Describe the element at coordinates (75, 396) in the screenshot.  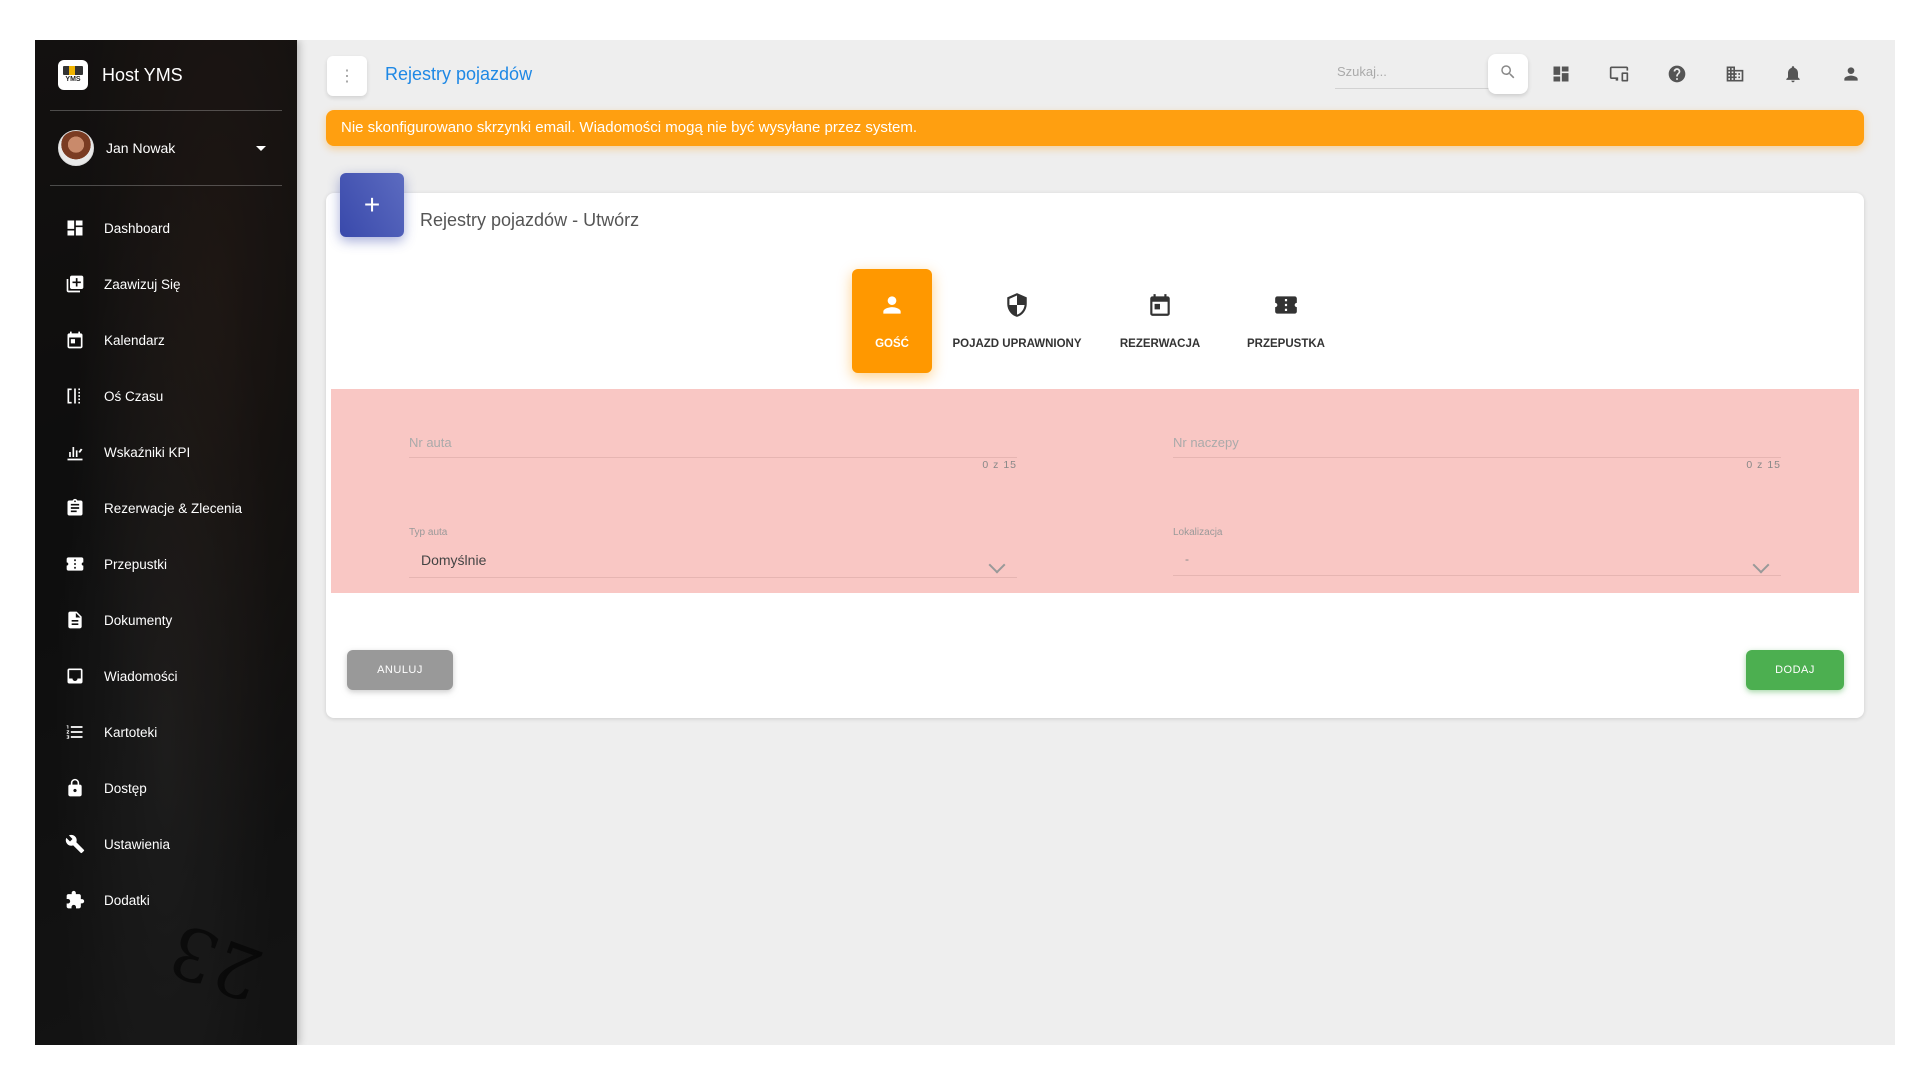
I see `timeline-icon` at that location.